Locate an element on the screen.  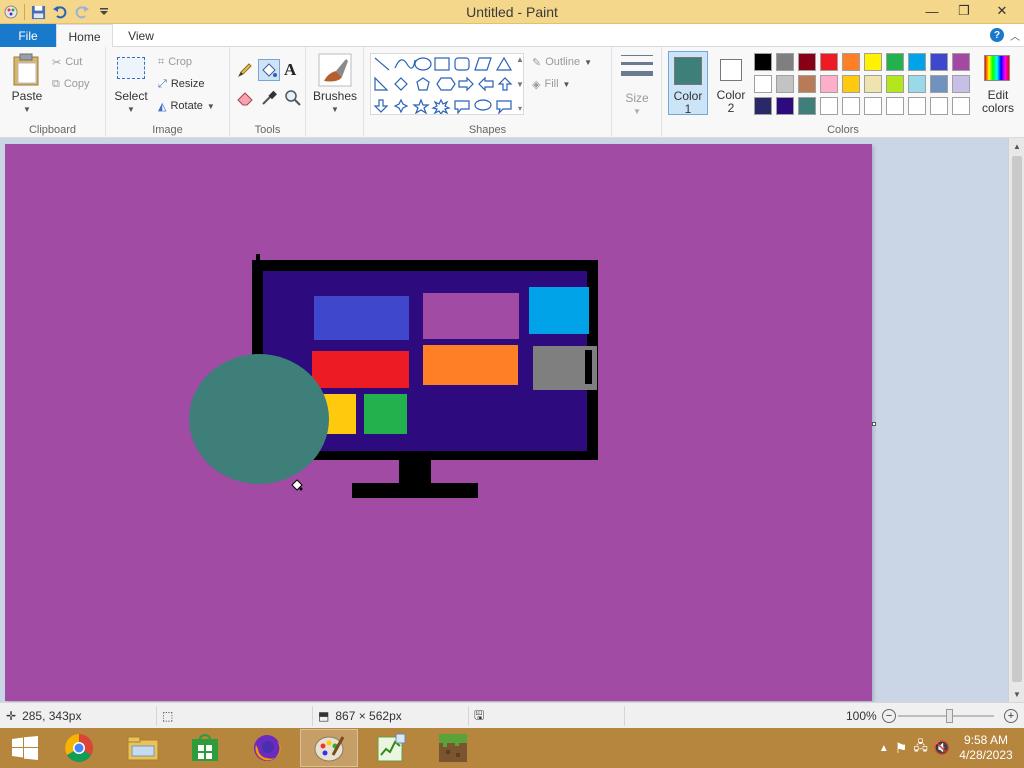
zoom-slider-thumb is located at coordinates (949, 716).